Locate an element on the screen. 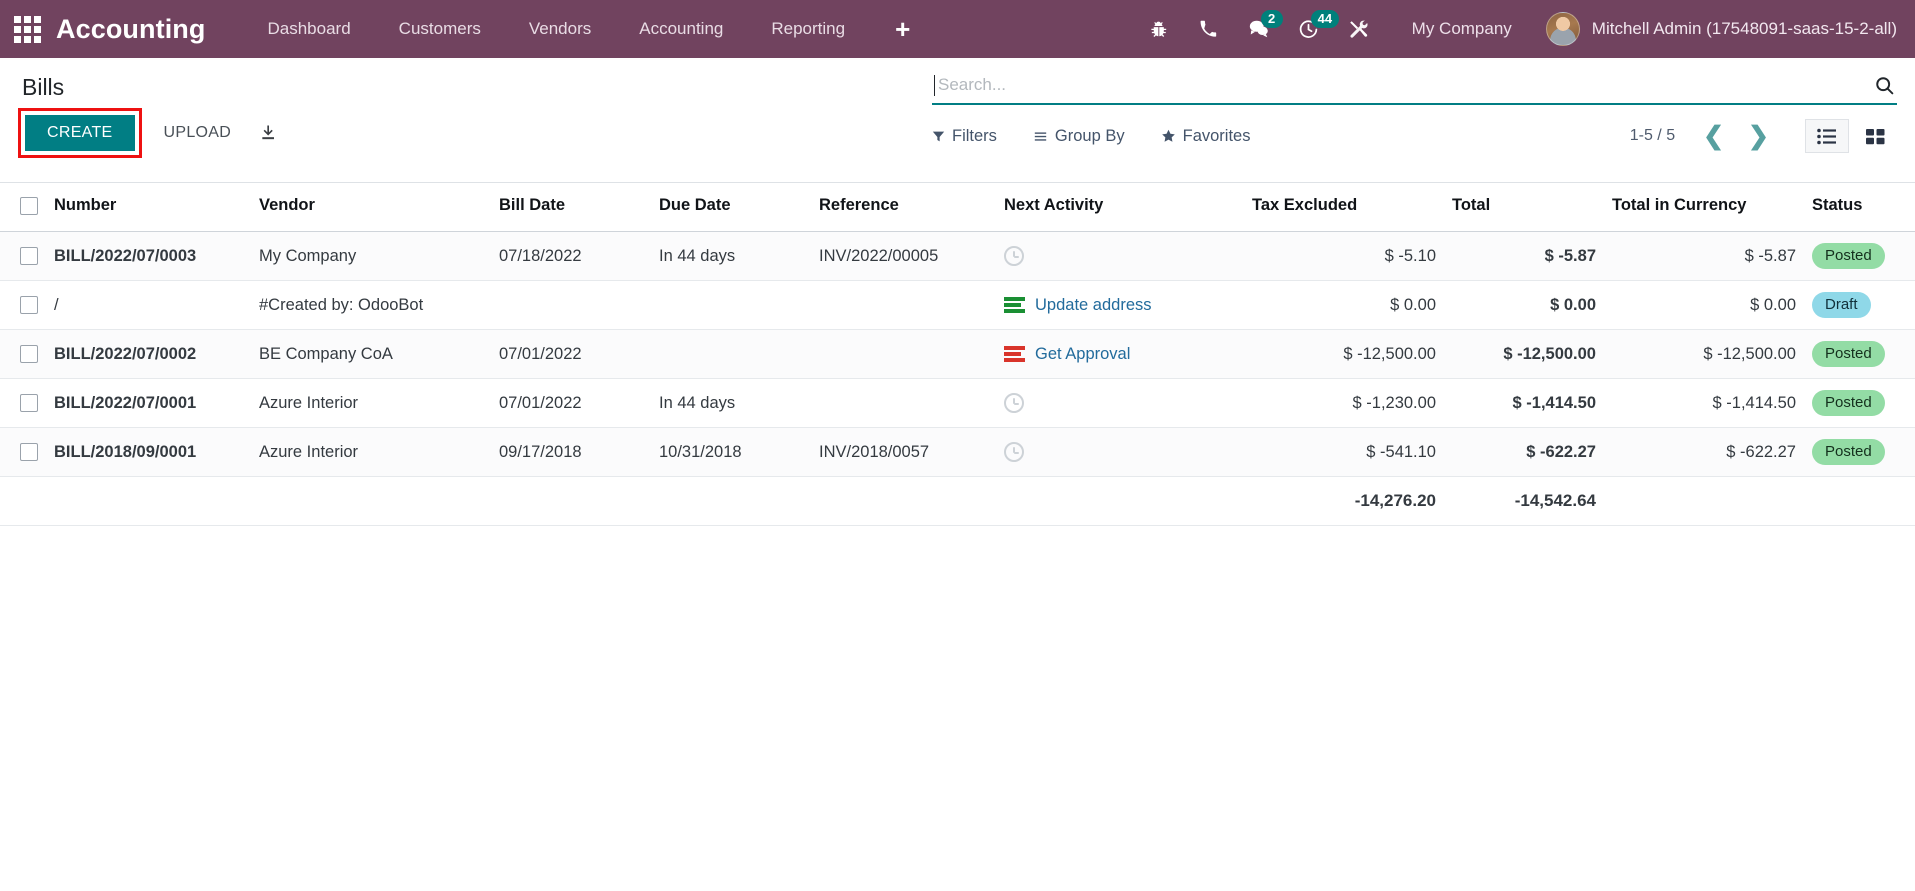 Image resolution: width=1915 pixels, height=891 pixels. totals-spacer-check is located at coordinates (23, 501).